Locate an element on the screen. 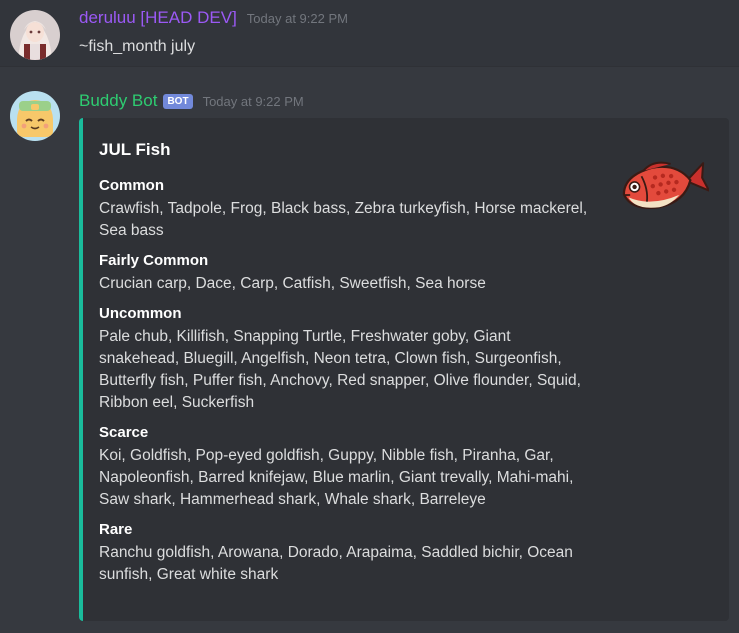  message-header: Buddy Bot BOT Today at 9:22 PM is located at coordinates (191, 101).